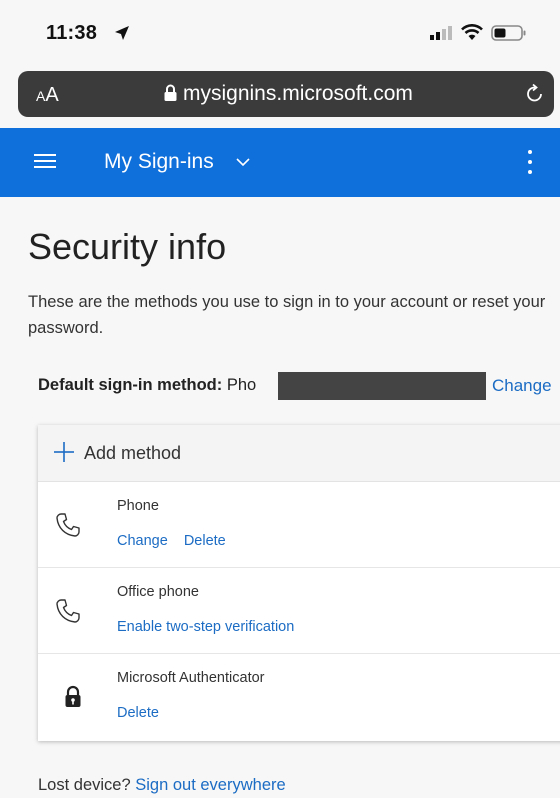  What do you see at coordinates (299, 525) in the screenshot?
I see `method-item-phone: Phone Change Delete` at bounding box center [299, 525].